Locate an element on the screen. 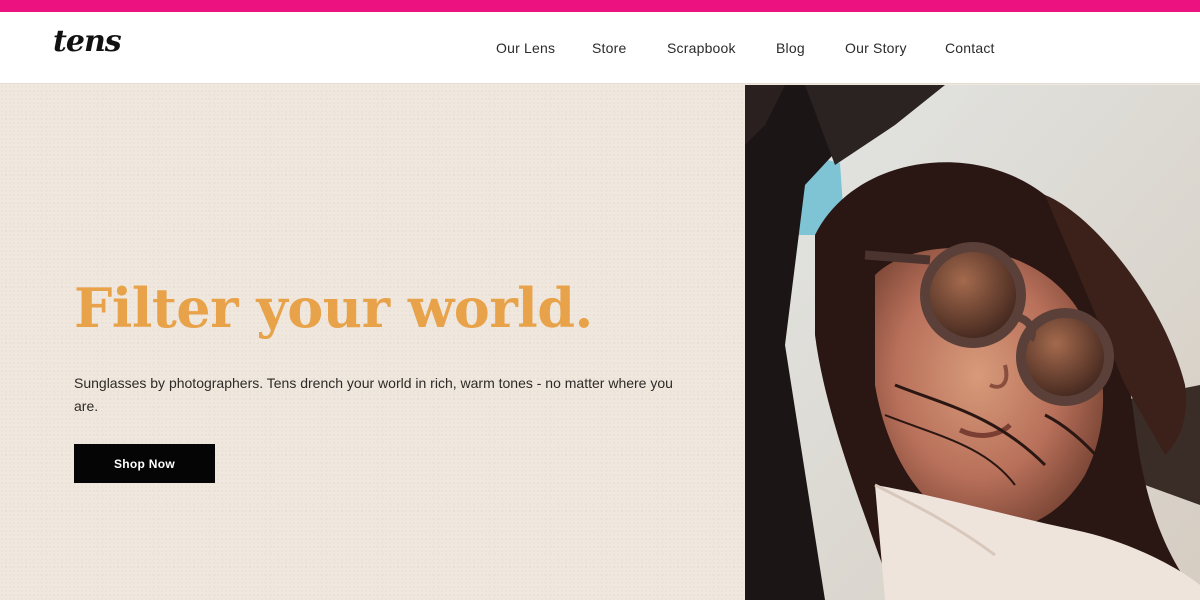 The image size is (1200, 600). nav-our-story: Our Story is located at coordinates (876, 48).